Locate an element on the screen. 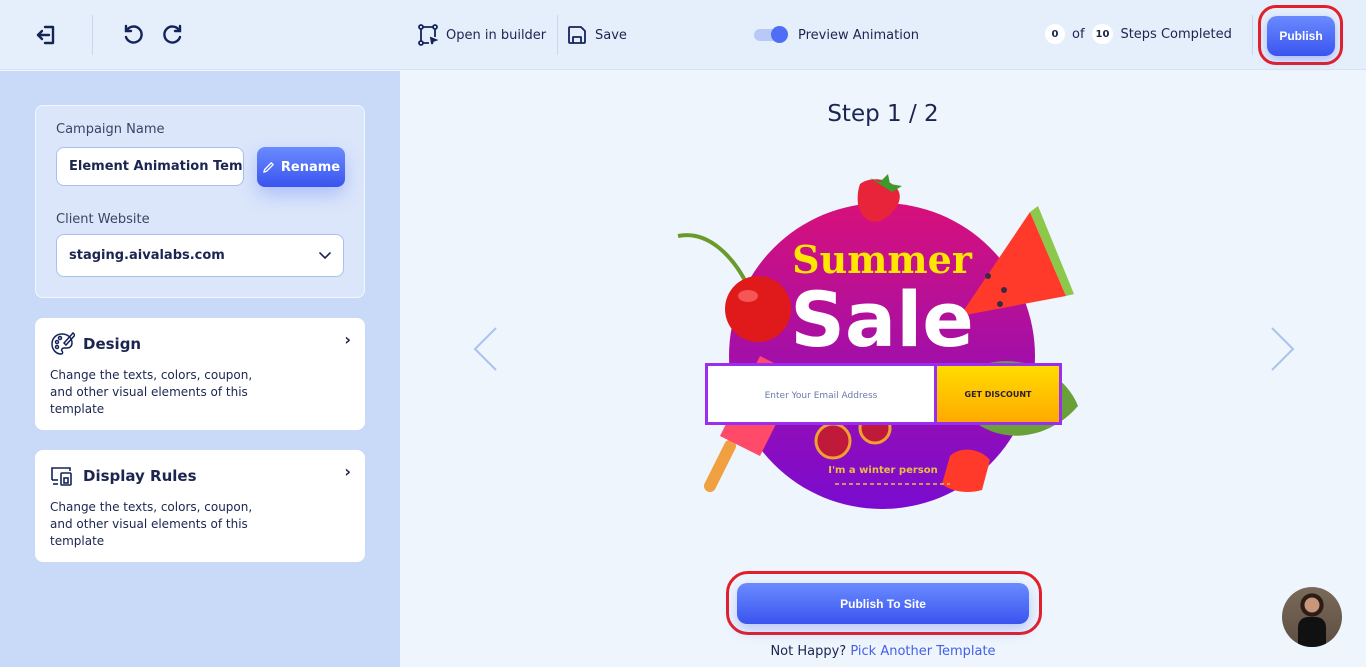  popup-cta-label: GET DISCOUNT is located at coordinates (999, 394).